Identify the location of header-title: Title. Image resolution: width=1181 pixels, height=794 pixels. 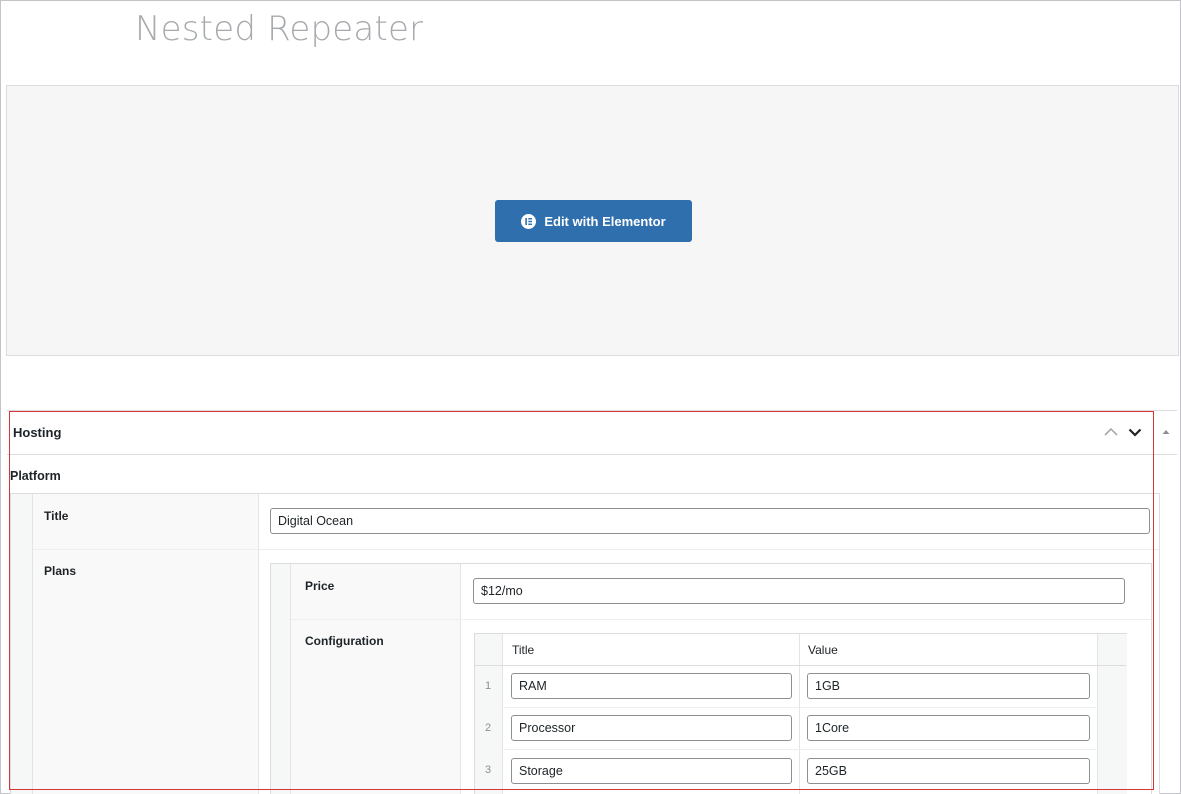
(523, 650).